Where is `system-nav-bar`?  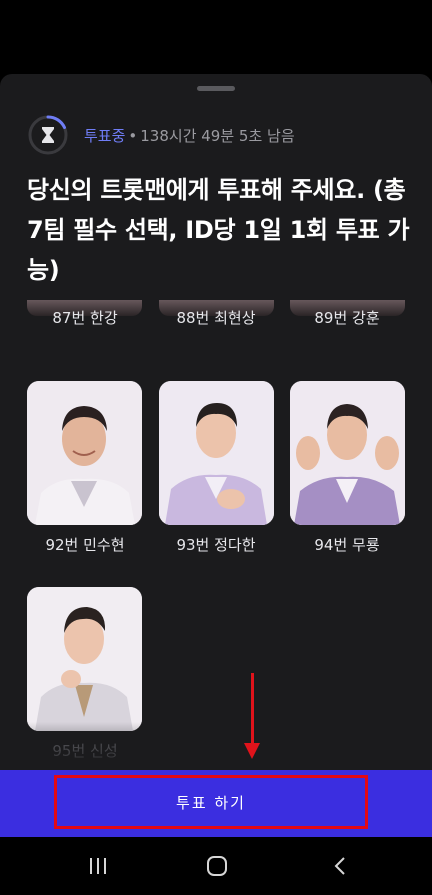 system-nav-bar is located at coordinates (216, 866).